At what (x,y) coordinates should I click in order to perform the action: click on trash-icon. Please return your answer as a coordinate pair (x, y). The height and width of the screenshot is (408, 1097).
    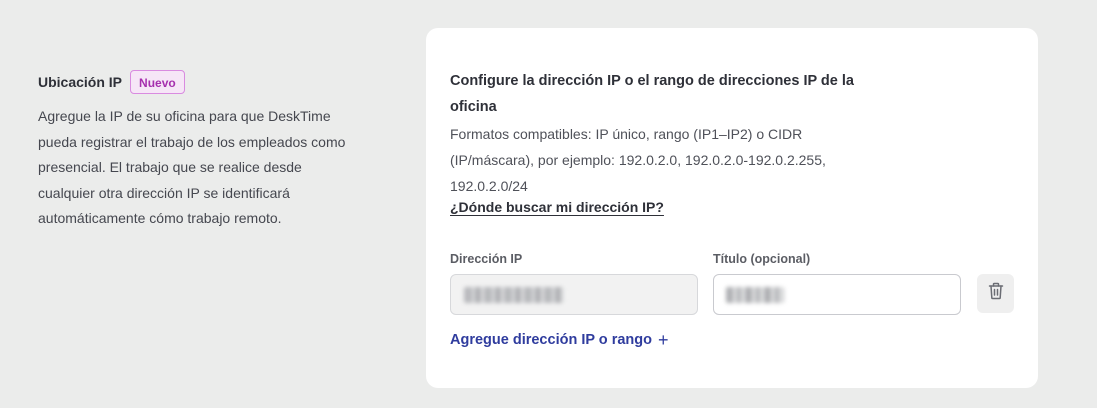
    Looking at the image, I should click on (996, 293).